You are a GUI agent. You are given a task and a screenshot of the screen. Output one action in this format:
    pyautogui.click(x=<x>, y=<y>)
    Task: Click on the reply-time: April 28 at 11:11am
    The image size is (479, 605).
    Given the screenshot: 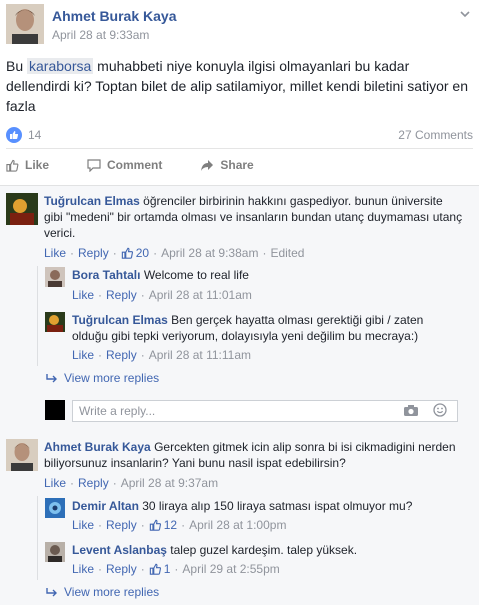 What is the action you would take?
    pyautogui.click(x=200, y=355)
    